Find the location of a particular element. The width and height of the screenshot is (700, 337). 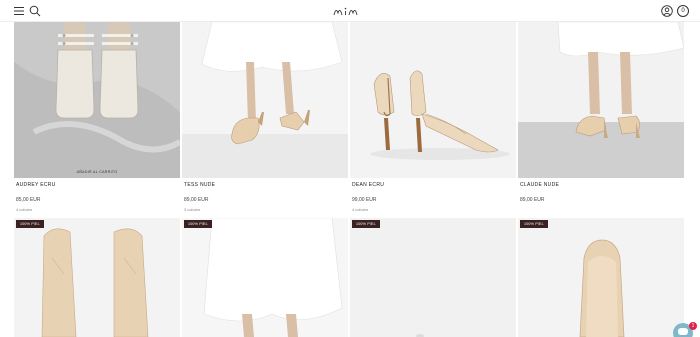

product-colors: 3 colores is located at coordinates (192, 209).